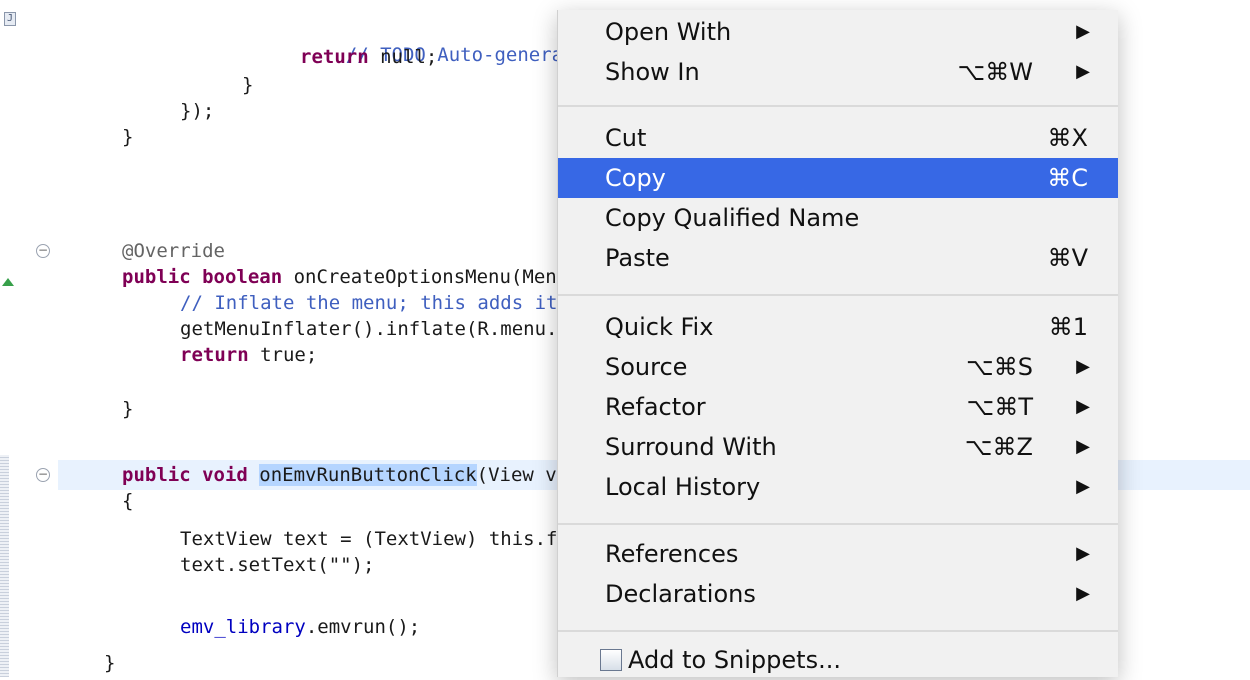  What do you see at coordinates (197, 111) in the screenshot?
I see `code-line: });` at bounding box center [197, 111].